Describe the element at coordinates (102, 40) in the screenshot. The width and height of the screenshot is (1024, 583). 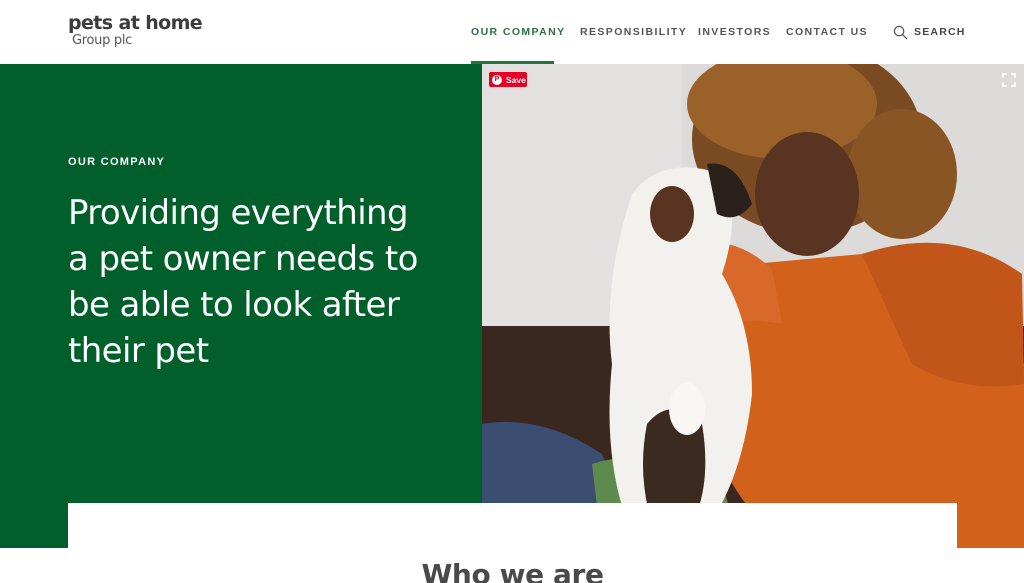
I see `logo-sub-text: Group plc` at that location.